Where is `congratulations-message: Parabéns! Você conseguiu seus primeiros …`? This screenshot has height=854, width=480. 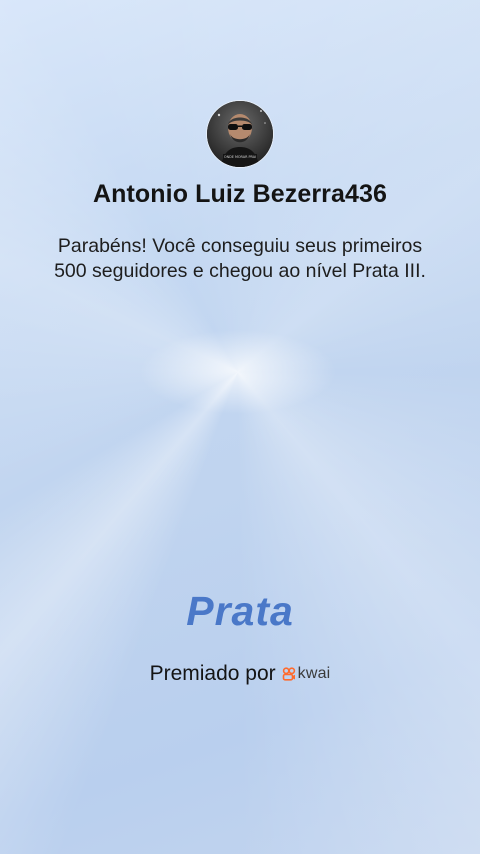 congratulations-message: Parabéns! Você conseguiu seus primeiros … is located at coordinates (240, 258).